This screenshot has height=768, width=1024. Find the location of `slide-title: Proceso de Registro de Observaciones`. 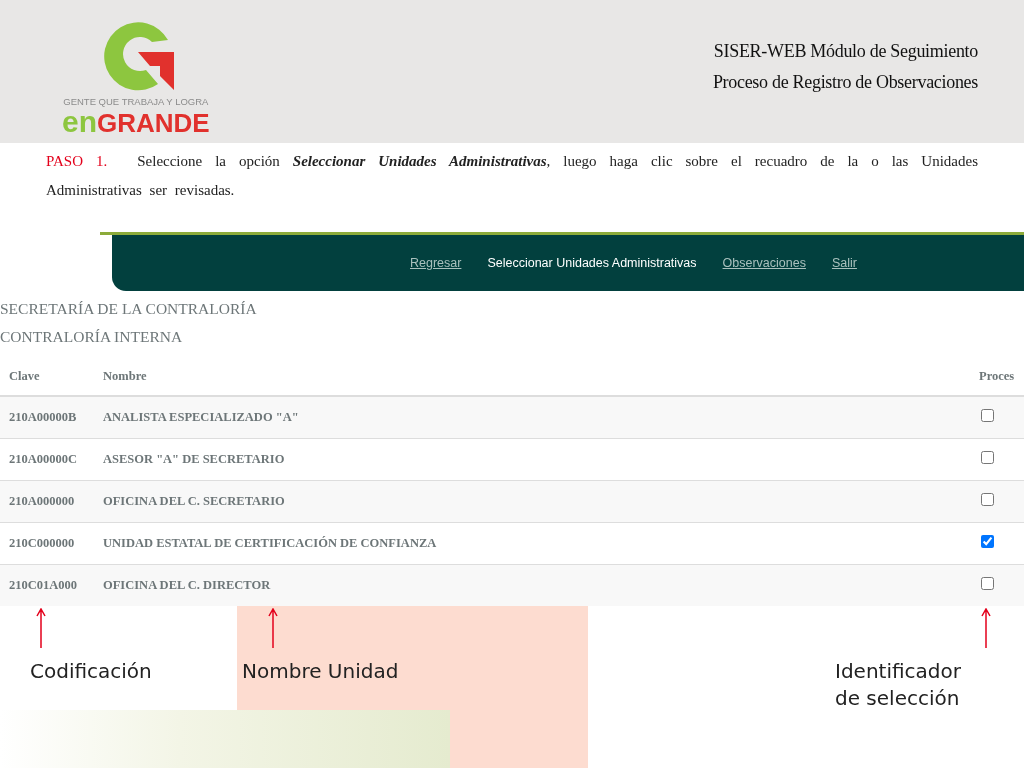

slide-title: Proceso de Registro de Observaciones is located at coordinates (845, 82).